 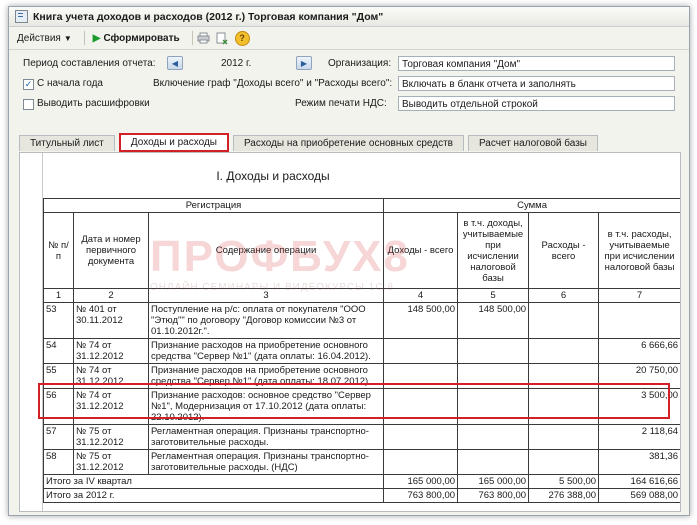 What do you see at coordinates (58, 376) in the screenshot?
I see `row-num: 55` at bounding box center [58, 376].